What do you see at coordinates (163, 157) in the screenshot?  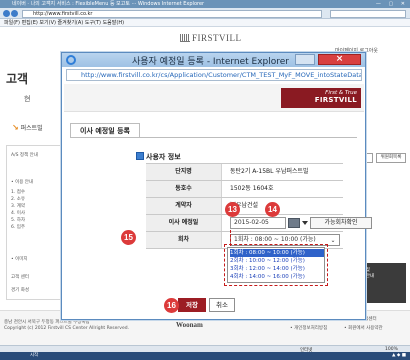 I see `section-title: 사용자 정보` at bounding box center [163, 157].